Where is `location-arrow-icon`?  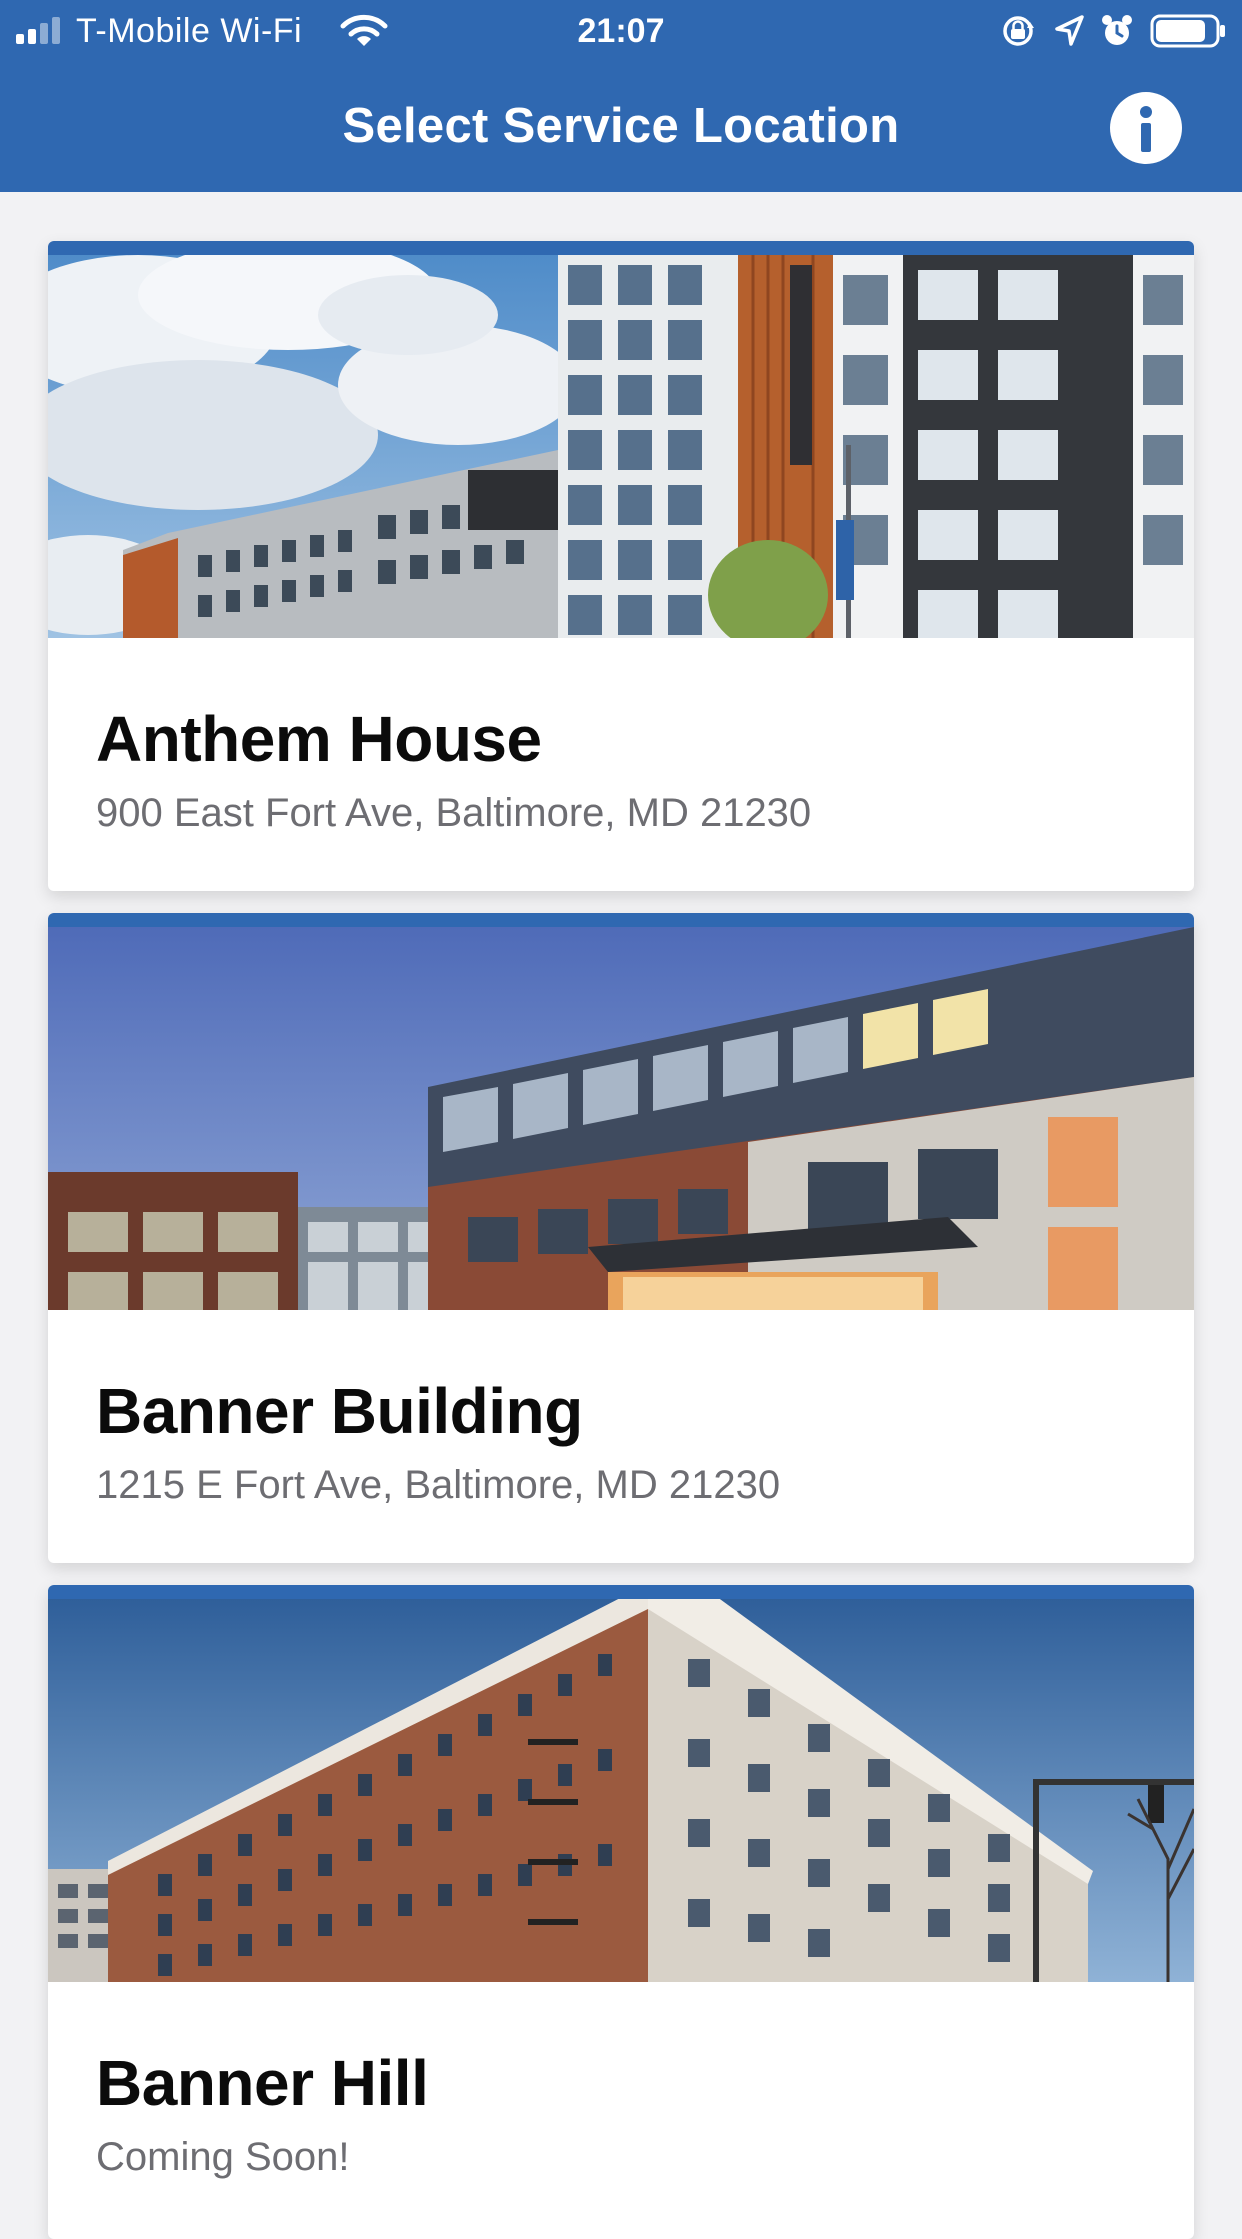
location-arrow-icon is located at coordinates (1069, 30).